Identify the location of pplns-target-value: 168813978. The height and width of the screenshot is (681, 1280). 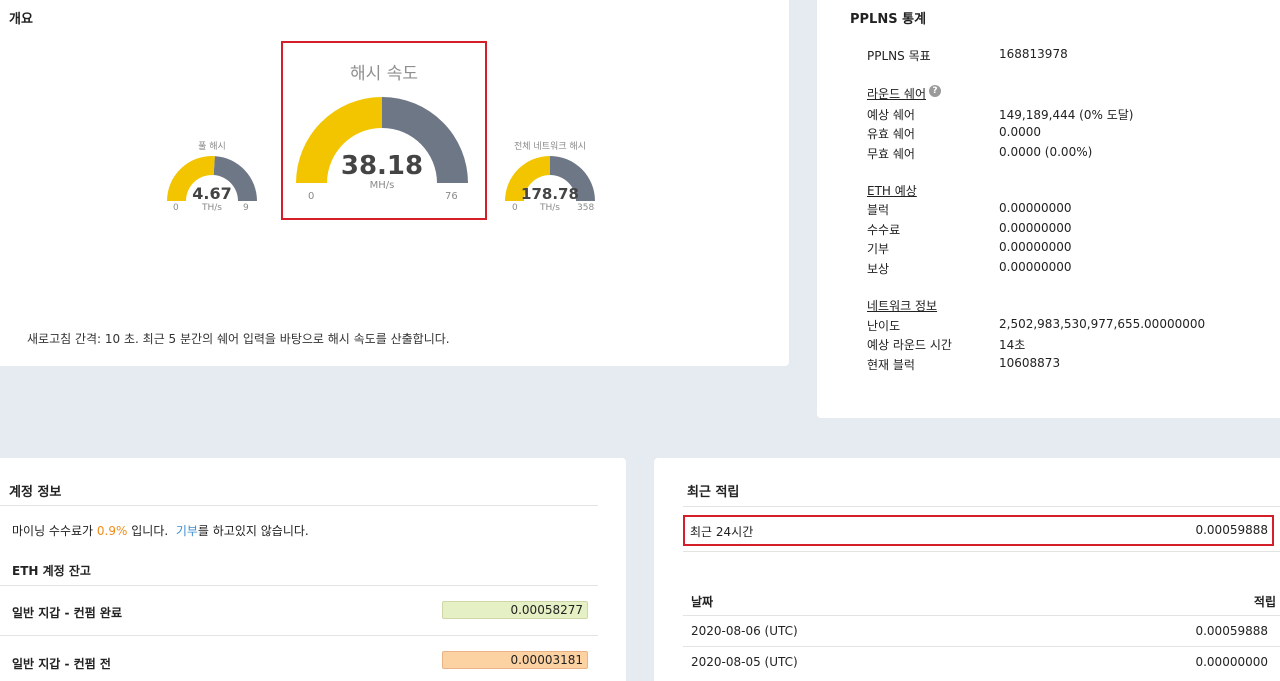
(1033, 54).